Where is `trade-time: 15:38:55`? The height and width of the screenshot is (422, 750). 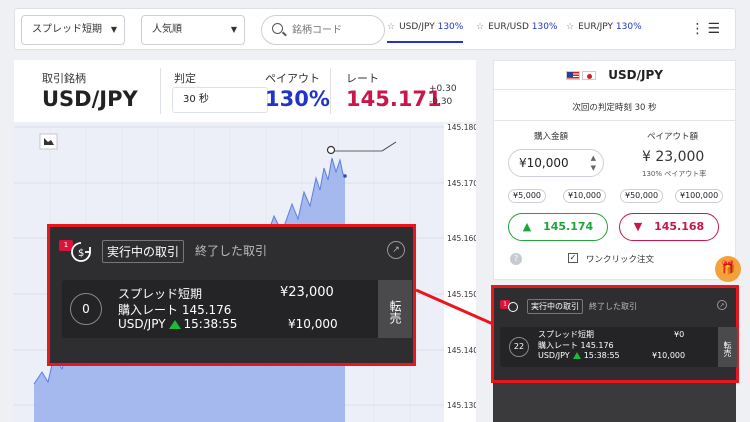 trade-time: 15:38:55 is located at coordinates (210, 324).